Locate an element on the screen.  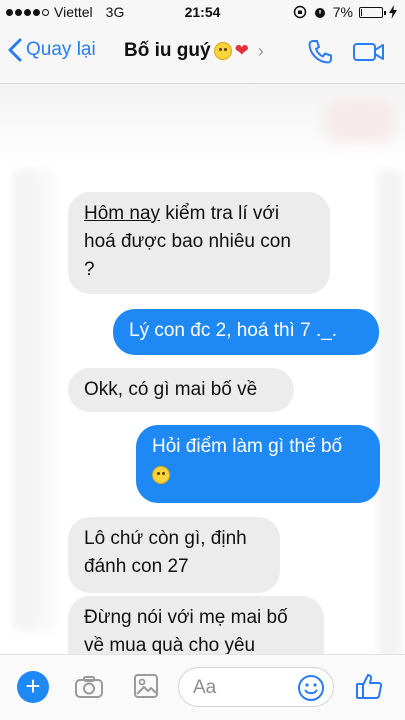
message-line: Lô chứ còn gì, định is located at coordinates (165, 538).